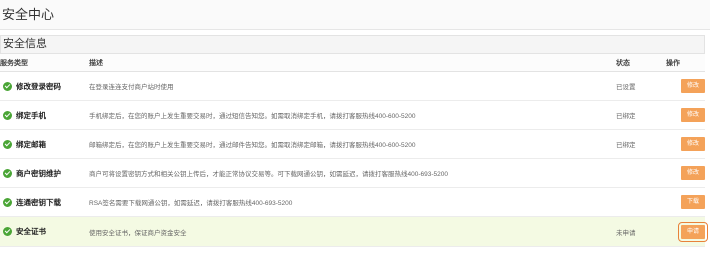 This screenshot has height=253, width=710. I want to click on row-type: 绑定邮箱, so click(31, 144).